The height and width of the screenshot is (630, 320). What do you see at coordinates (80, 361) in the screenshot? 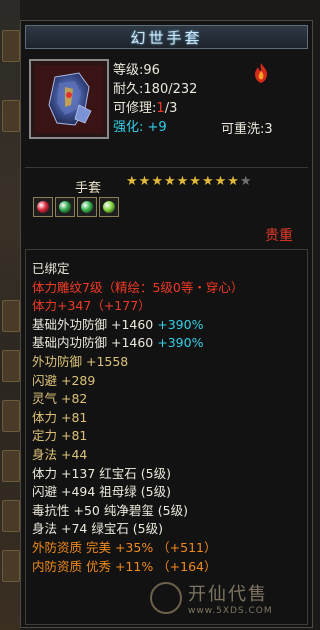
I see `ext-def-line: 外功防御 +1558` at bounding box center [80, 361].